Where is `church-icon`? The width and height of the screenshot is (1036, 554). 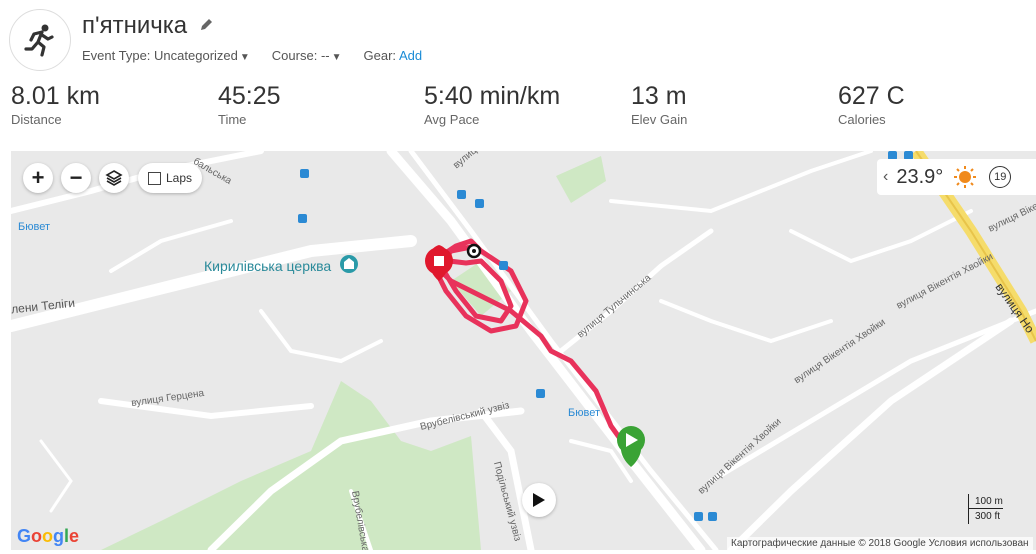 church-icon is located at coordinates (349, 264).